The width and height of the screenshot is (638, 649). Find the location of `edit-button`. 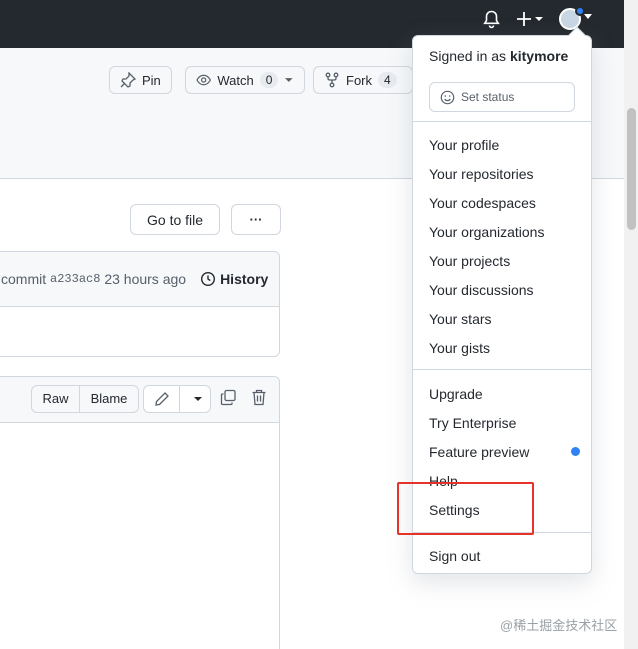

edit-button is located at coordinates (162, 399).